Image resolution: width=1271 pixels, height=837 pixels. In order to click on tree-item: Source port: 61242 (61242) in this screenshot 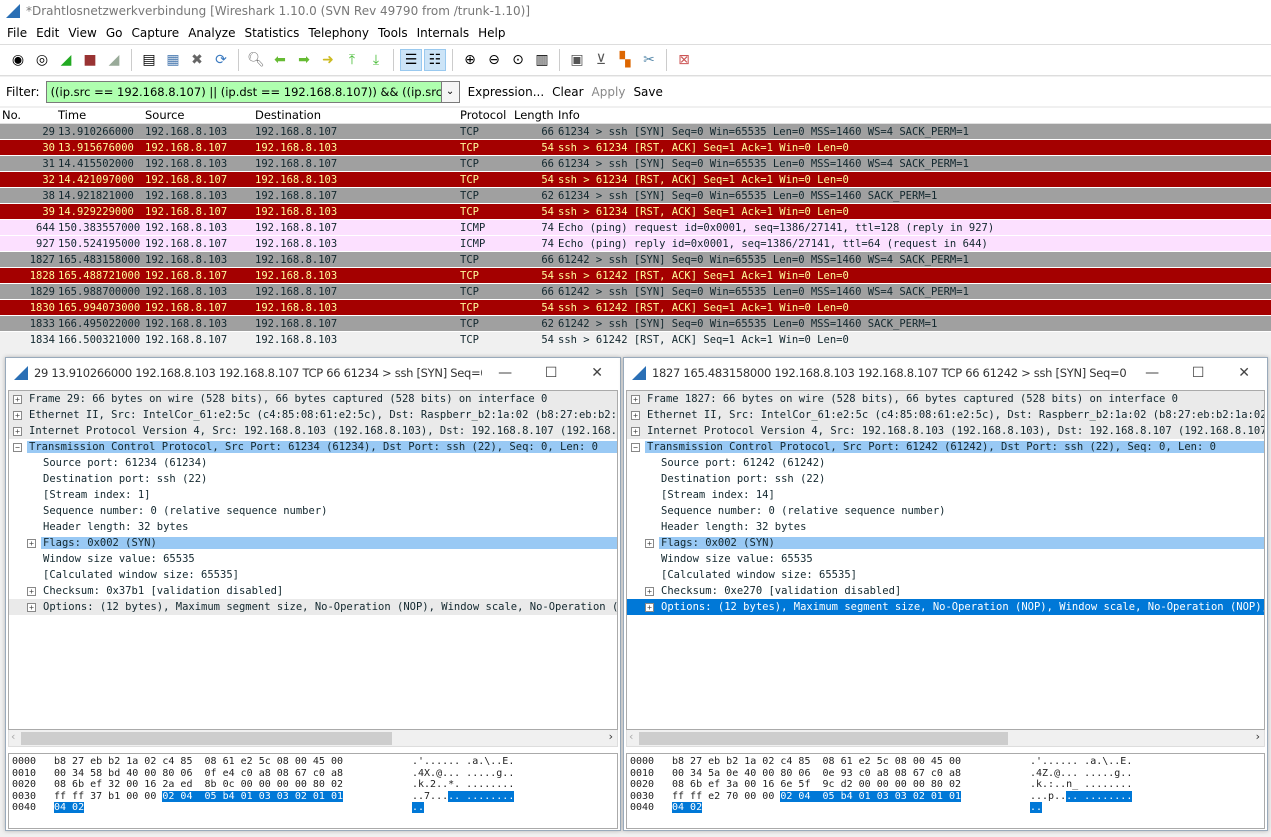, I will do `click(945, 463)`.